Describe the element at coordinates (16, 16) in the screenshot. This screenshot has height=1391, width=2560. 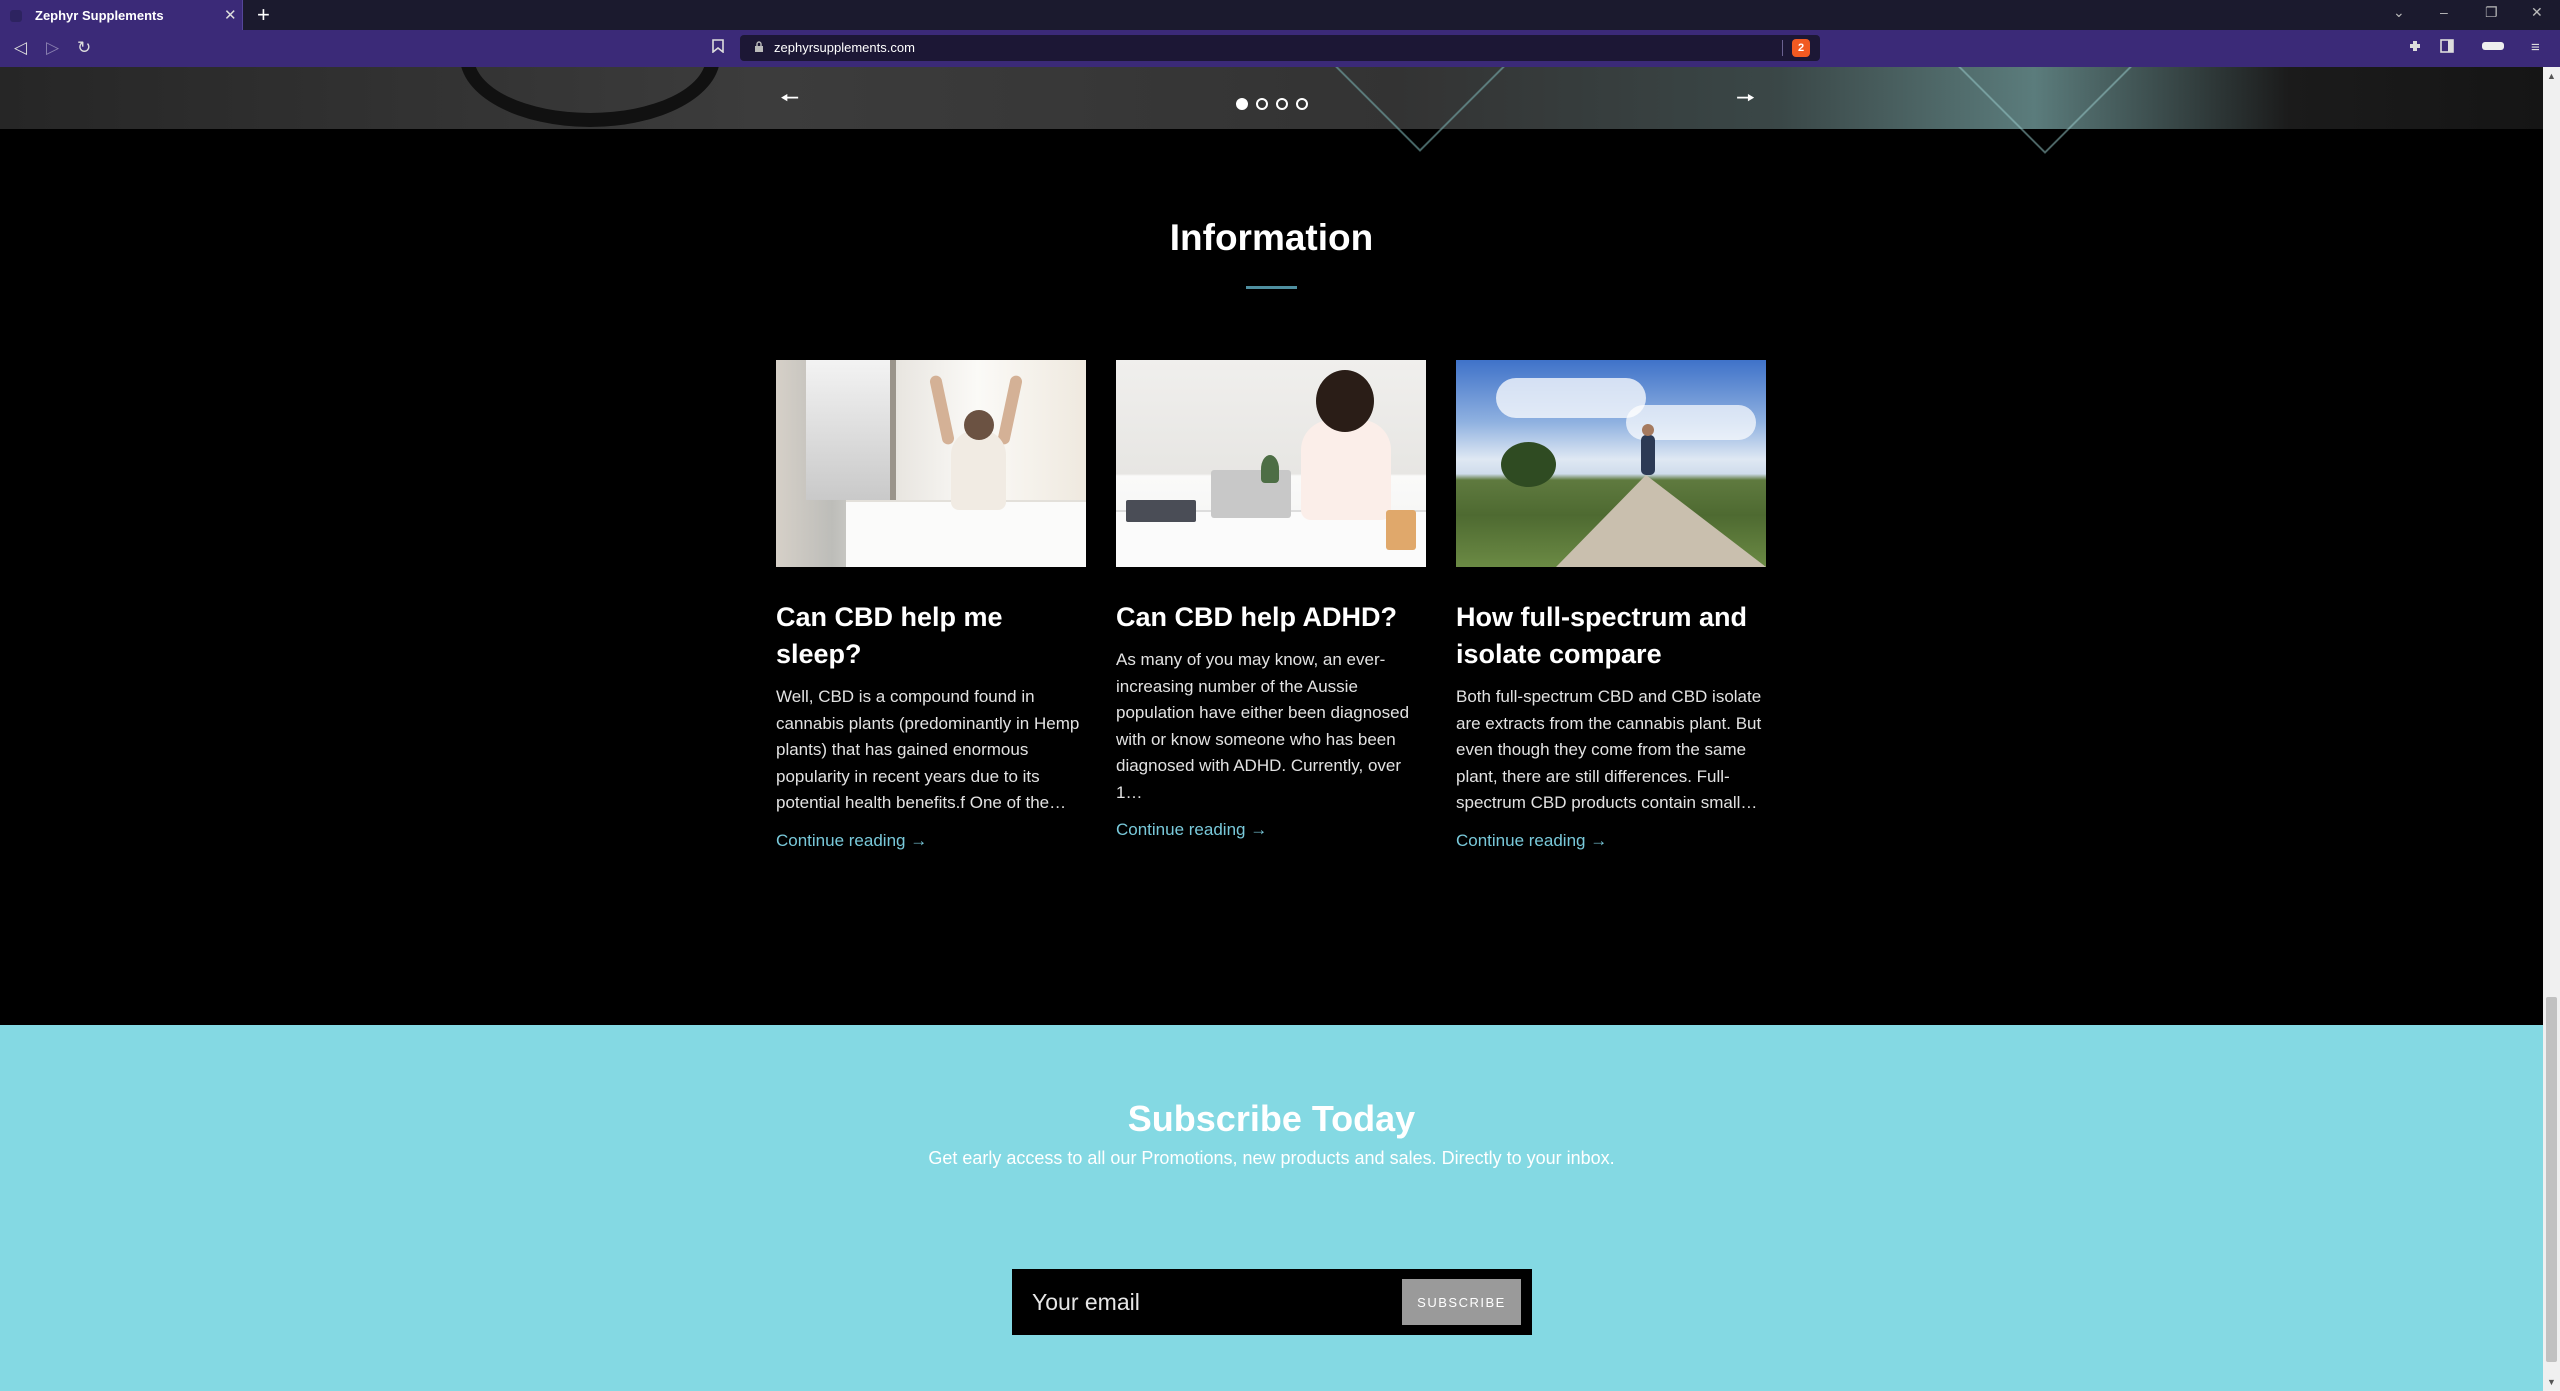
I see `site-favicon-icon` at that location.